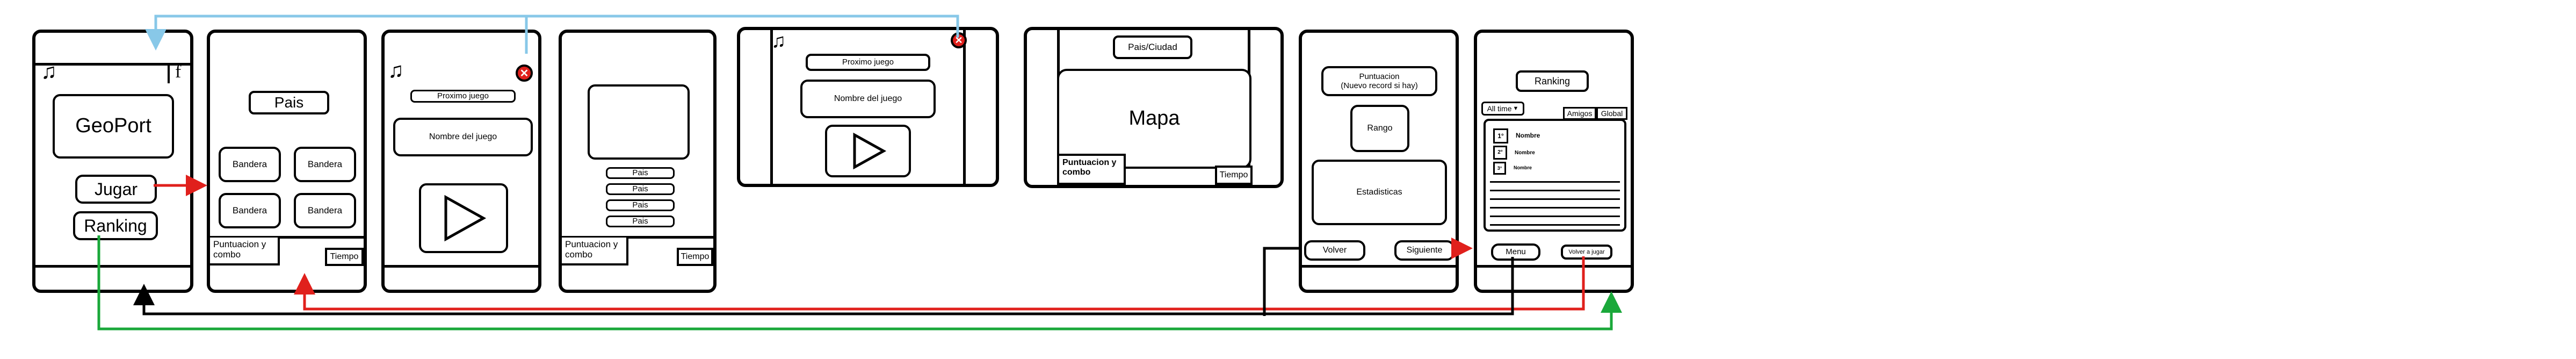 This screenshot has width=2576, height=359. I want to click on arrow-back-to-home, so click(1282, 281).